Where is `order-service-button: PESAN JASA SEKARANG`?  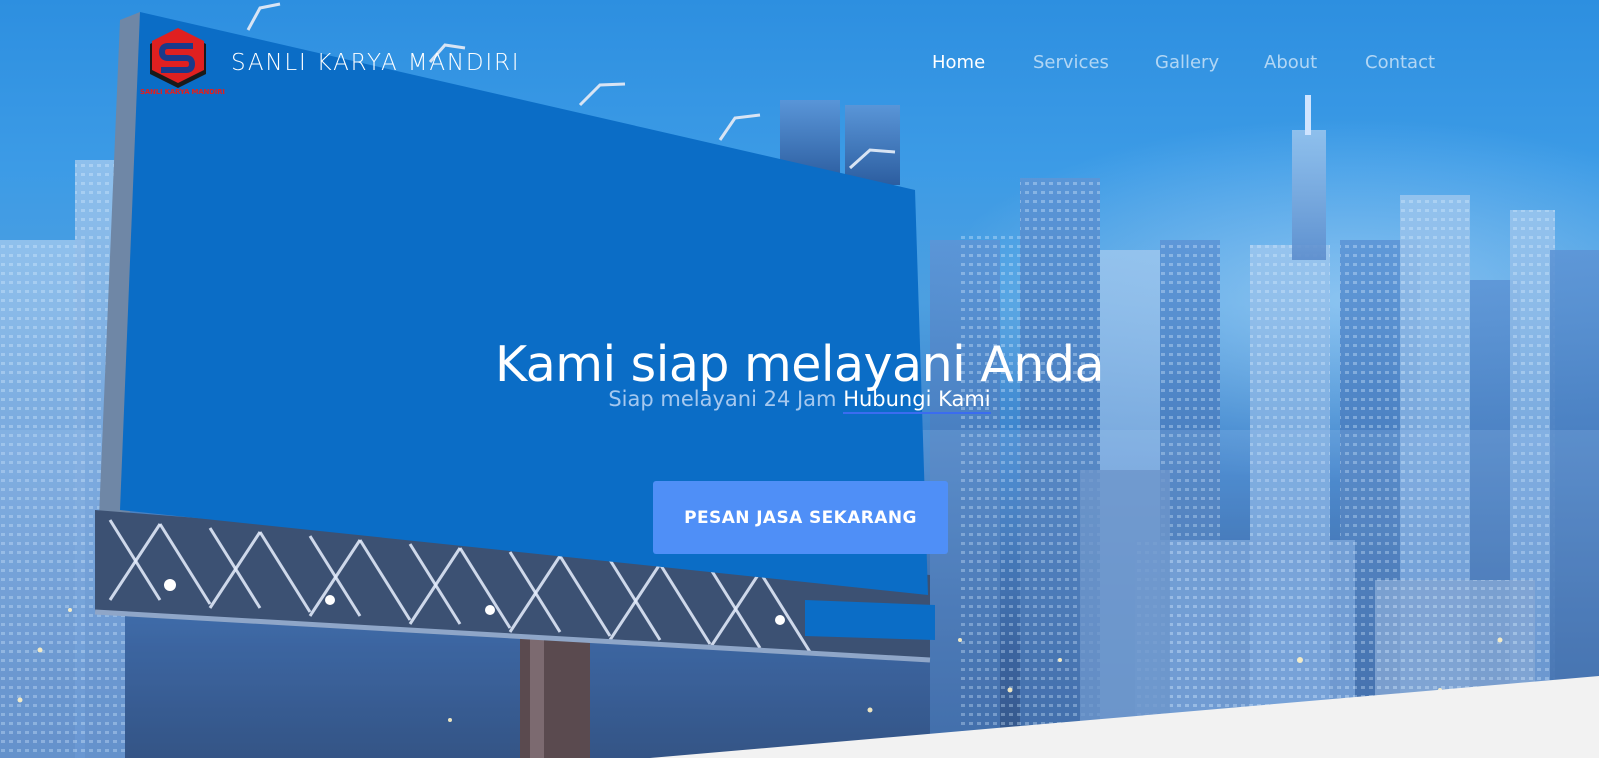
order-service-button: PESAN JASA SEKARANG is located at coordinates (800, 517).